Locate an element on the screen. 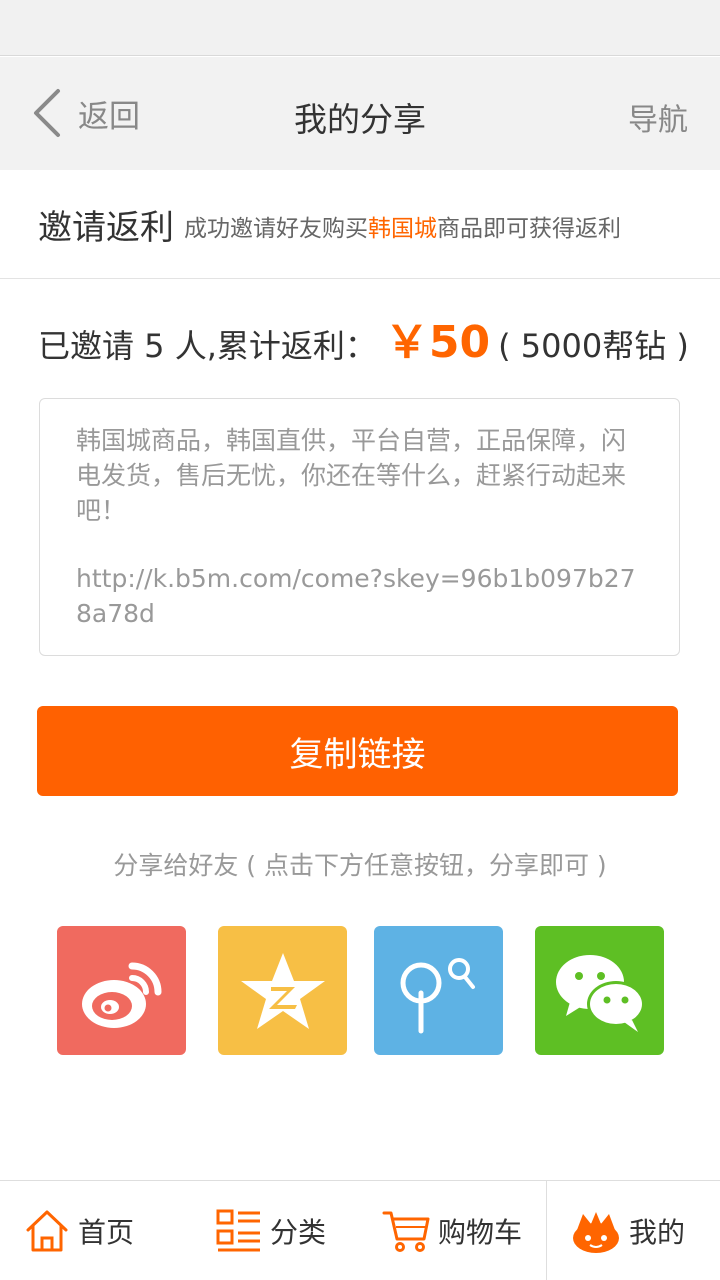 The image size is (720, 1280). share-icon-row is located at coordinates (360, 991).